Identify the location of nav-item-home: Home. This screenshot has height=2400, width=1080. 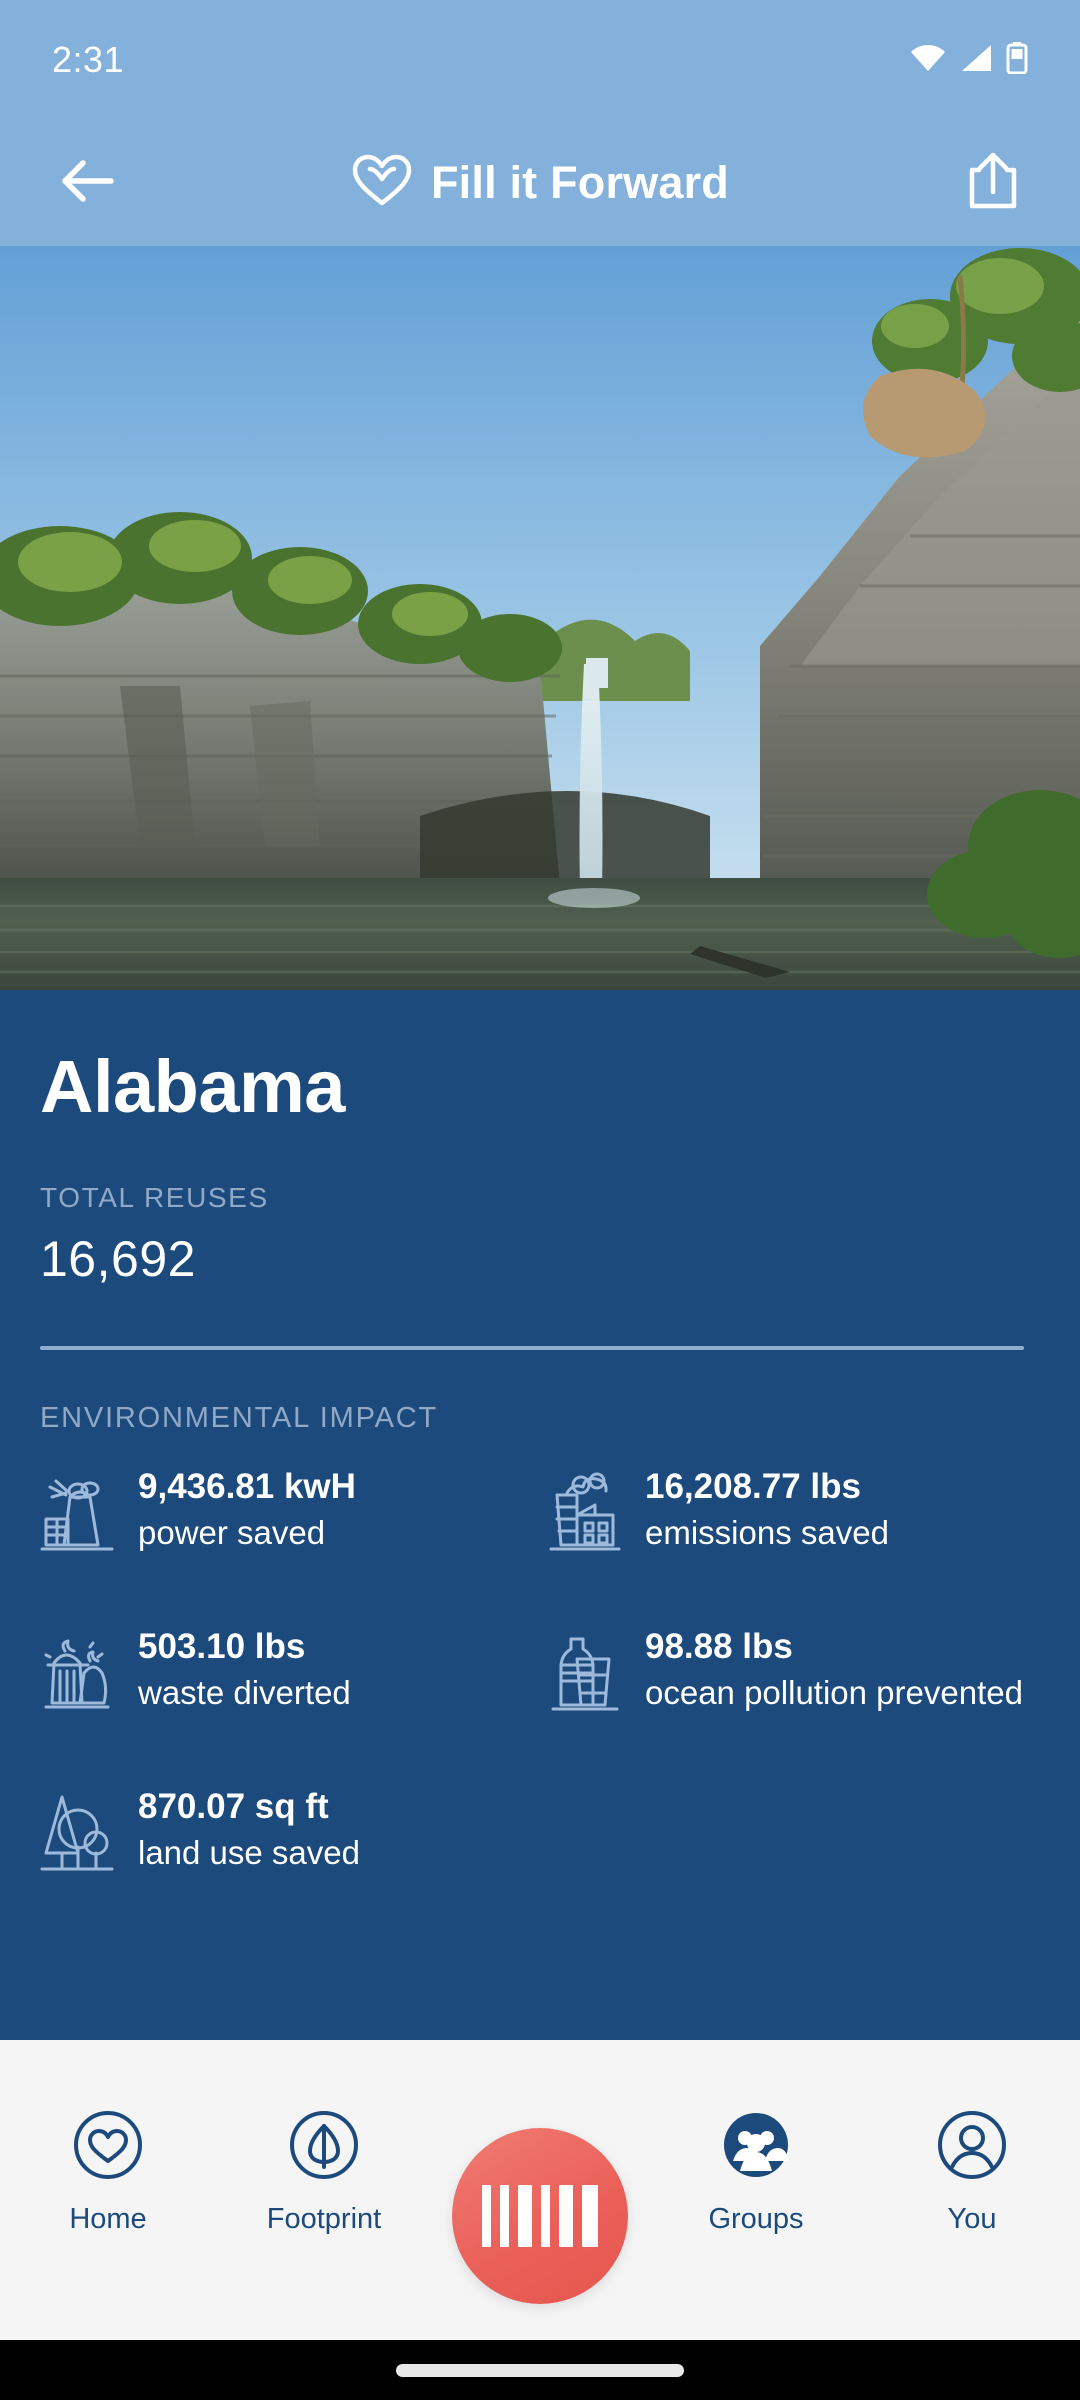
(108, 2170).